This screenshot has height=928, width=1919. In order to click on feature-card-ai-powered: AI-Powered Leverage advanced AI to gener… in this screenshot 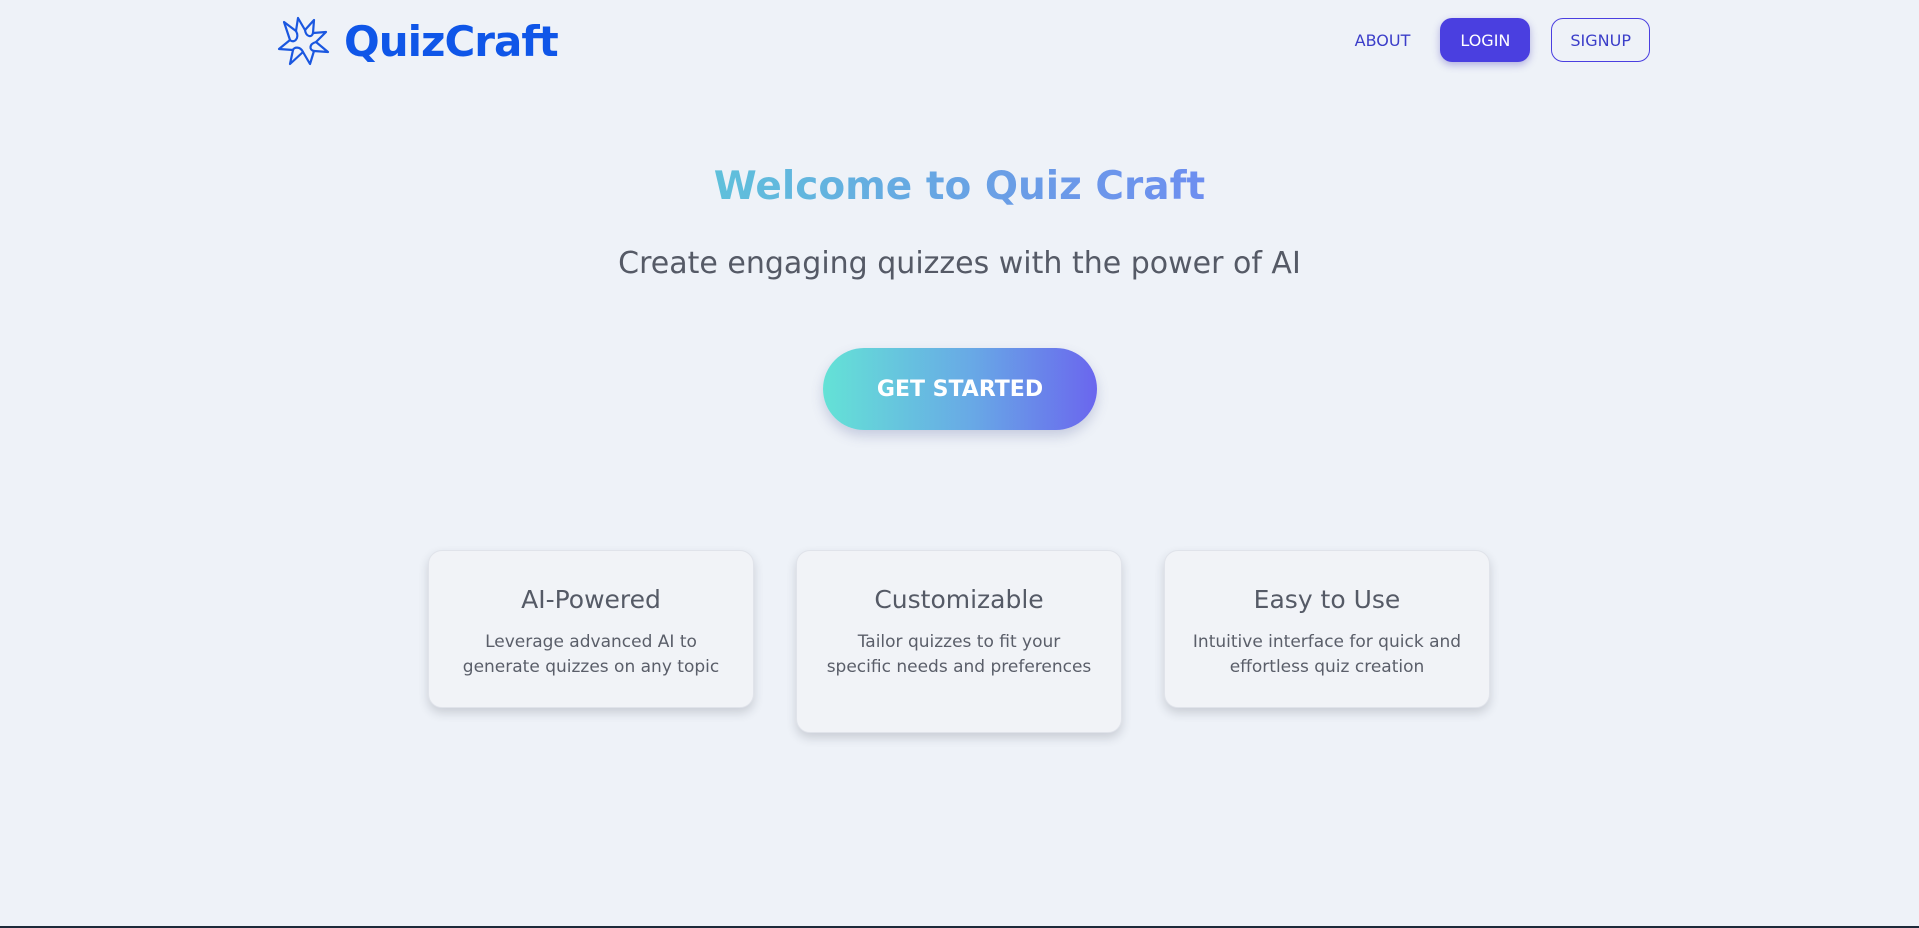, I will do `click(591, 629)`.